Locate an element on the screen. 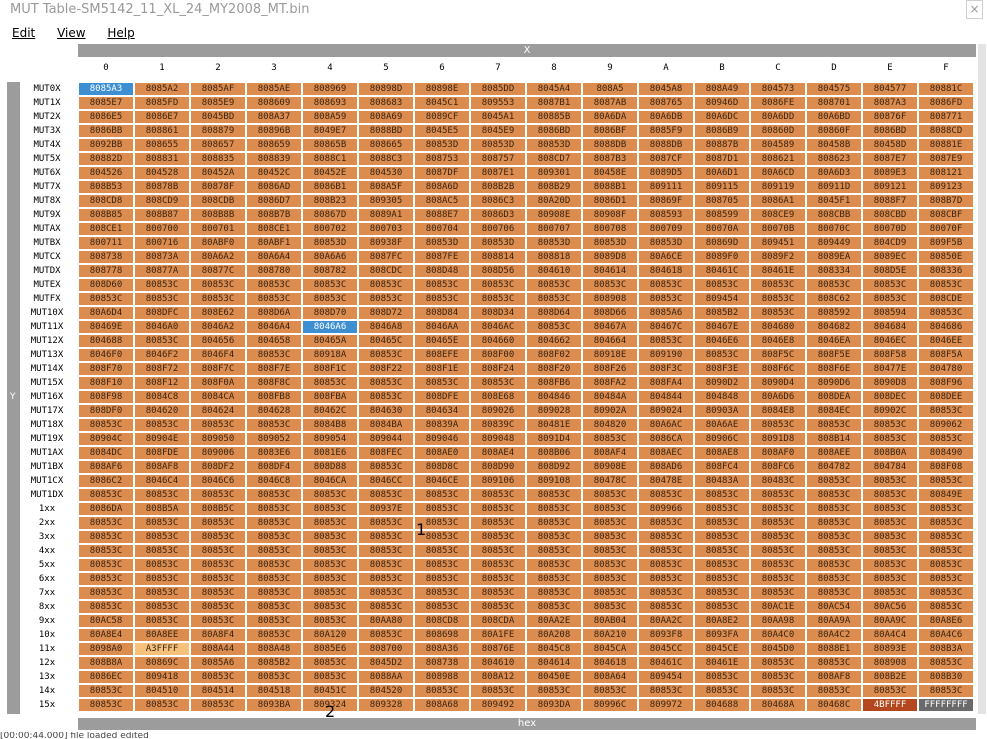 This screenshot has height=739, width=987. table-cell: 808D8C is located at coordinates (442, 467).